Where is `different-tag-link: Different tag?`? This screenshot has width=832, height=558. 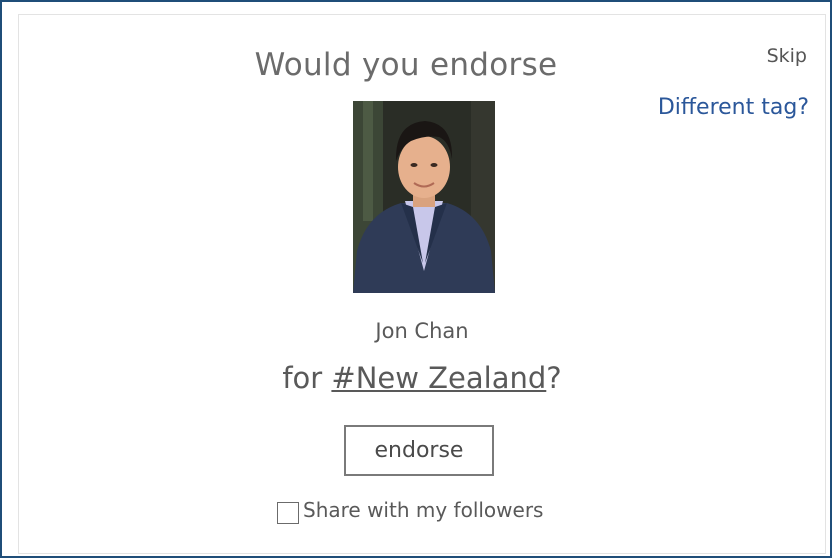 different-tag-link: Different tag? is located at coordinates (733, 107).